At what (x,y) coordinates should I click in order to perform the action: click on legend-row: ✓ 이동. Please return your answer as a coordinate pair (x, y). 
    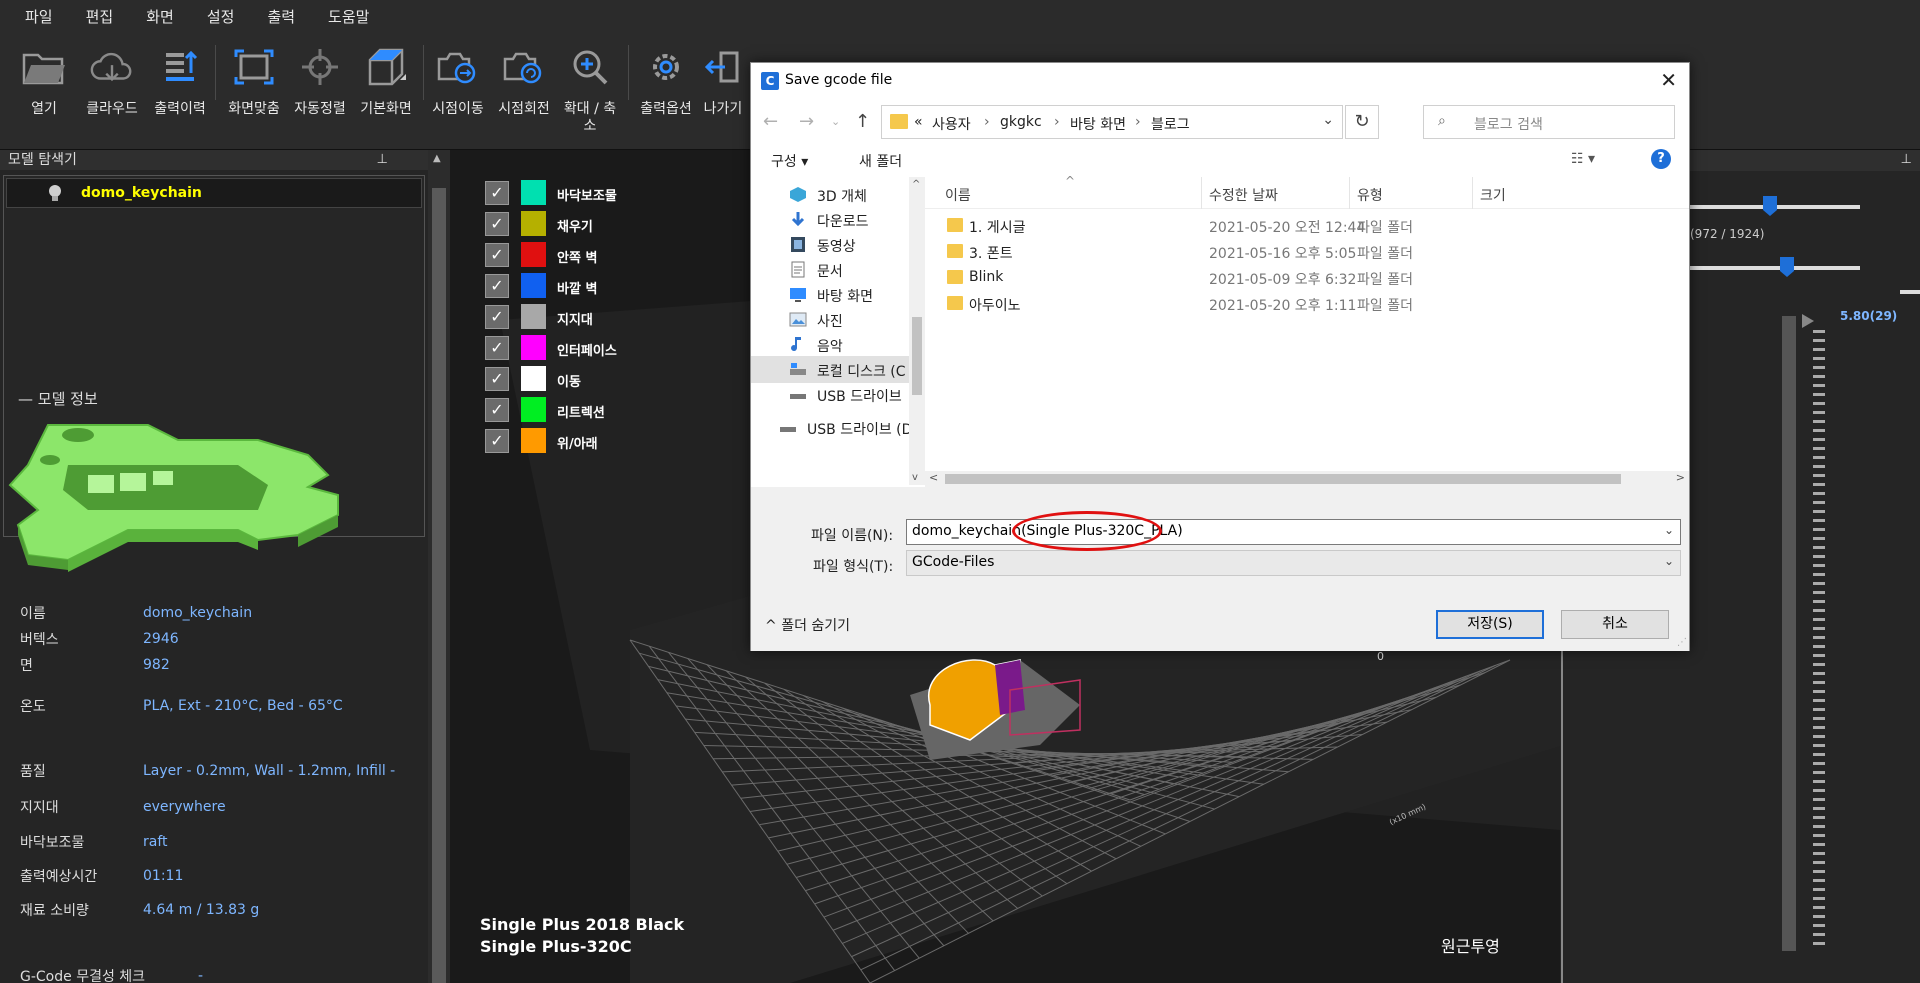
    Looking at the image, I should click on (585, 379).